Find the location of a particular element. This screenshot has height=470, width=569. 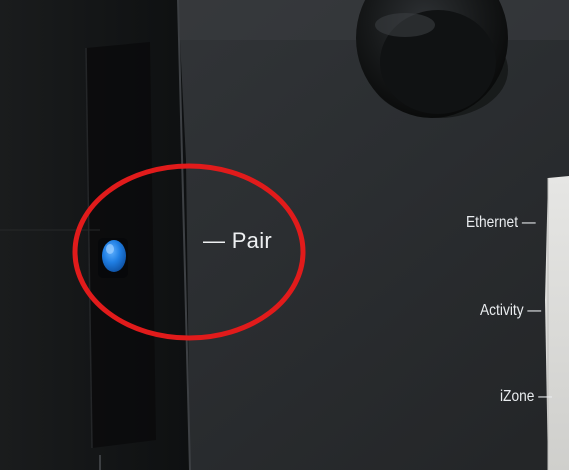

knob-highlight is located at coordinates (405, 25).